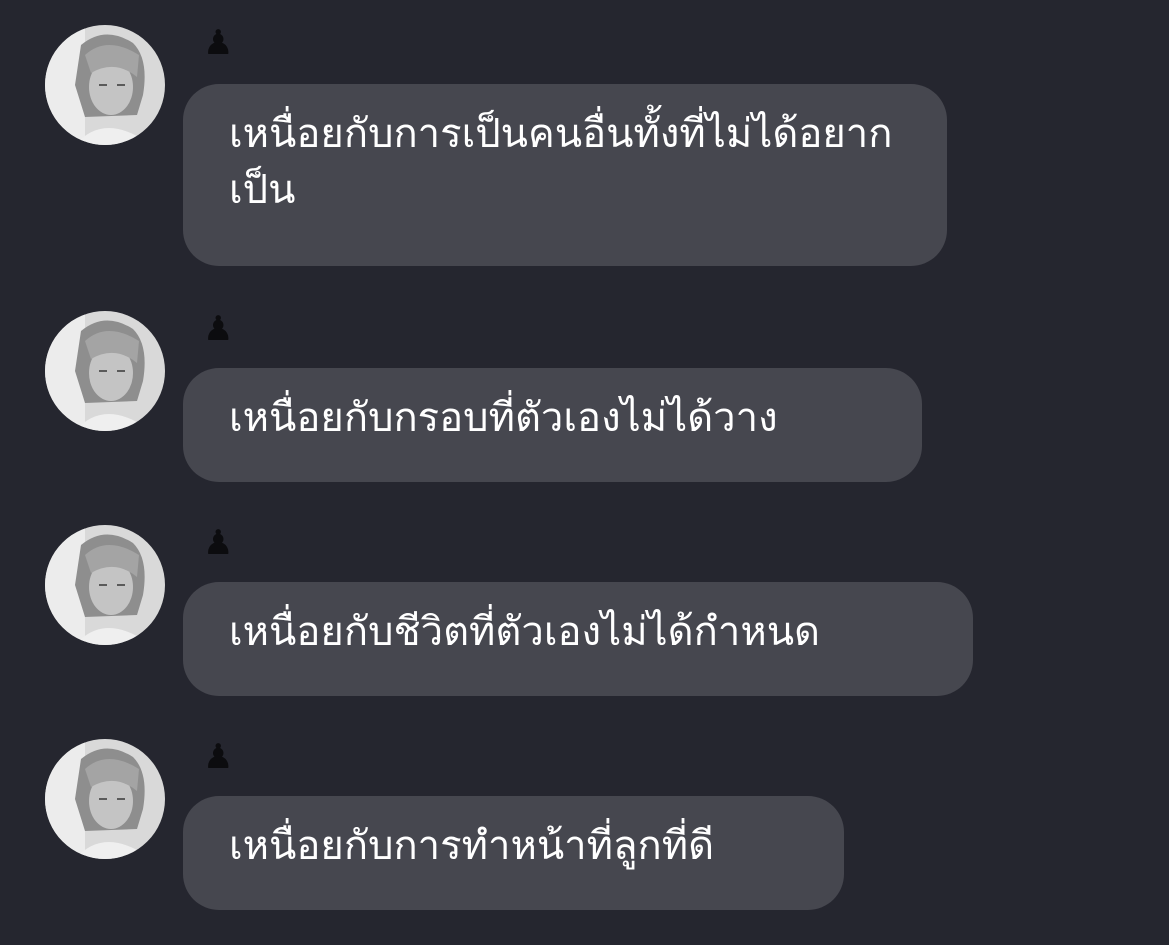 The image size is (1169, 945). I want to click on message-bubble: เหนื่อยกับชีวิตที่ตัวเองไม่ได้กำหนด, so click(578, 639).